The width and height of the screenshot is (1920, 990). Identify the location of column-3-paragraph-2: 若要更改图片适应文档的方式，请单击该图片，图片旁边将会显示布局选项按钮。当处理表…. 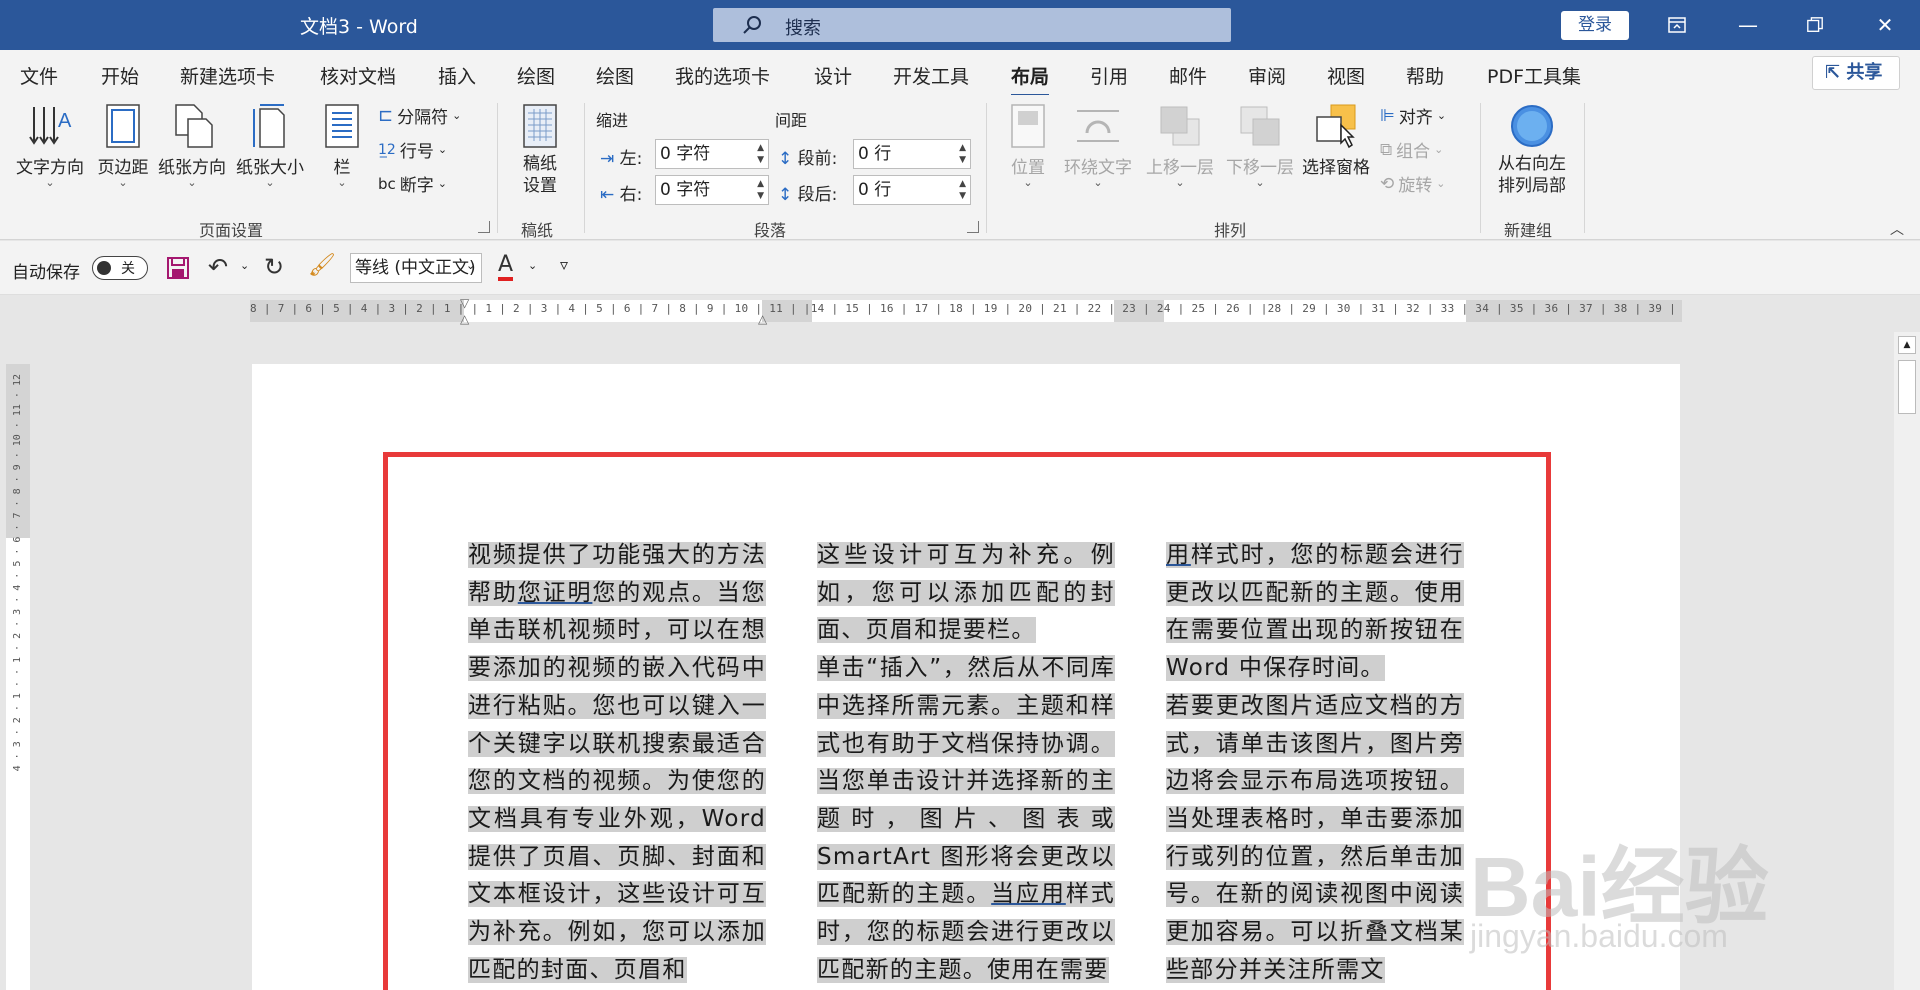
(1315, 837).